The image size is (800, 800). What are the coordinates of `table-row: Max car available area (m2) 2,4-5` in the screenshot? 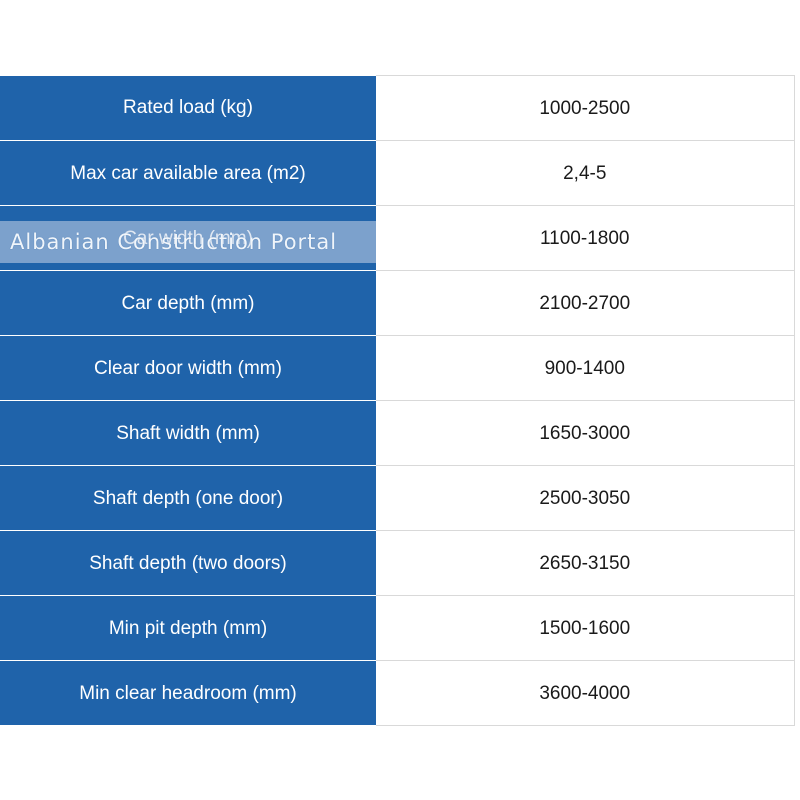 It's located at (397, 173).